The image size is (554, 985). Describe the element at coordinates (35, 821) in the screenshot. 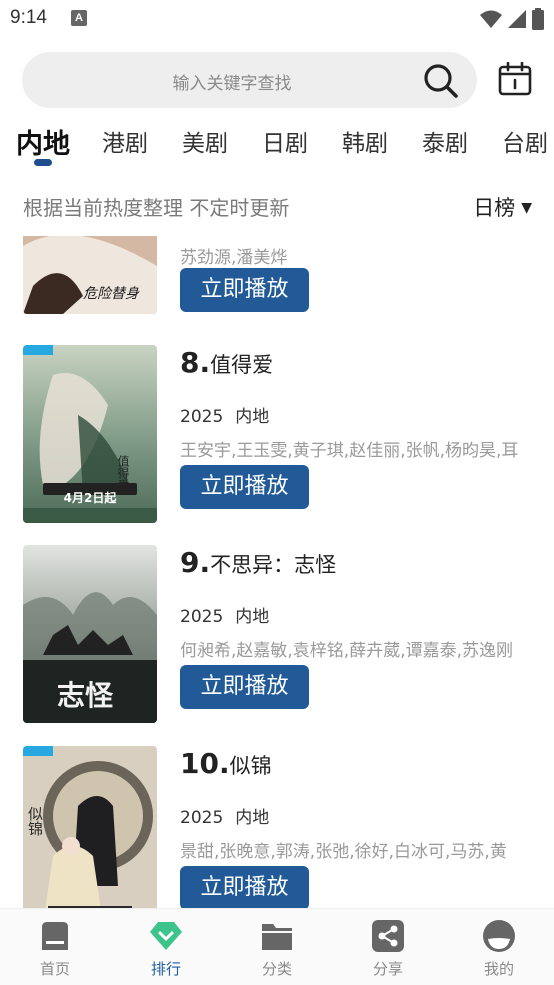

I see `poster-title-text: 似锦` at that location.